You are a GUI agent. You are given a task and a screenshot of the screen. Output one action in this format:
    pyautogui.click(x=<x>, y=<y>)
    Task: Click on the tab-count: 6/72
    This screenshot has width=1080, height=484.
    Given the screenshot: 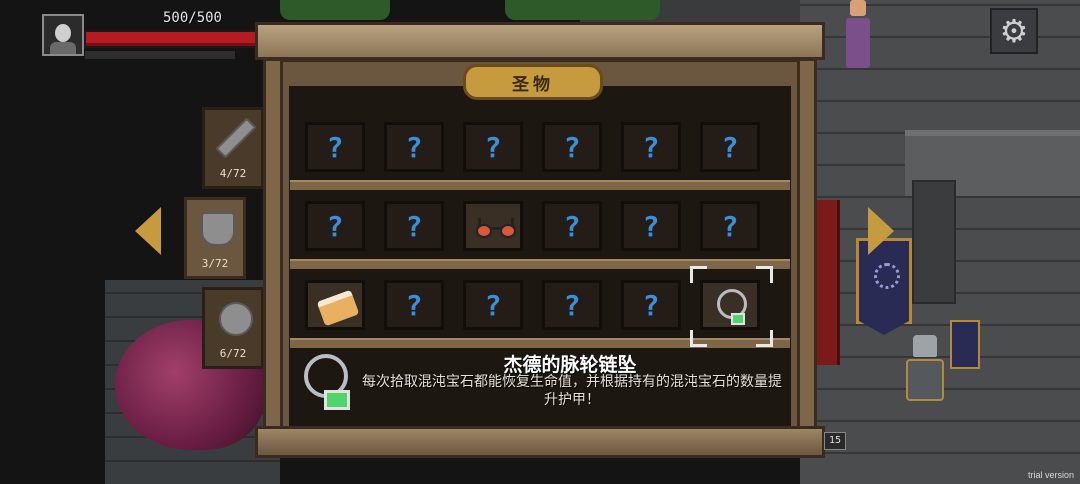 What is the action you would take?
    pyautogui.click(x=233, y=353)
    